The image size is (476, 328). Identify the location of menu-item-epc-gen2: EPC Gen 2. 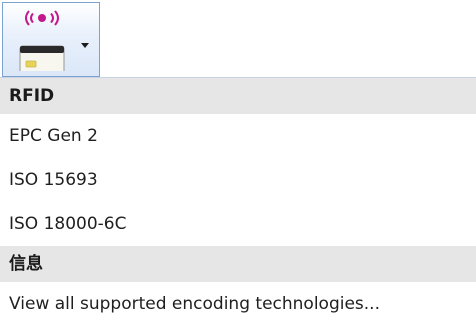
(238, 136).